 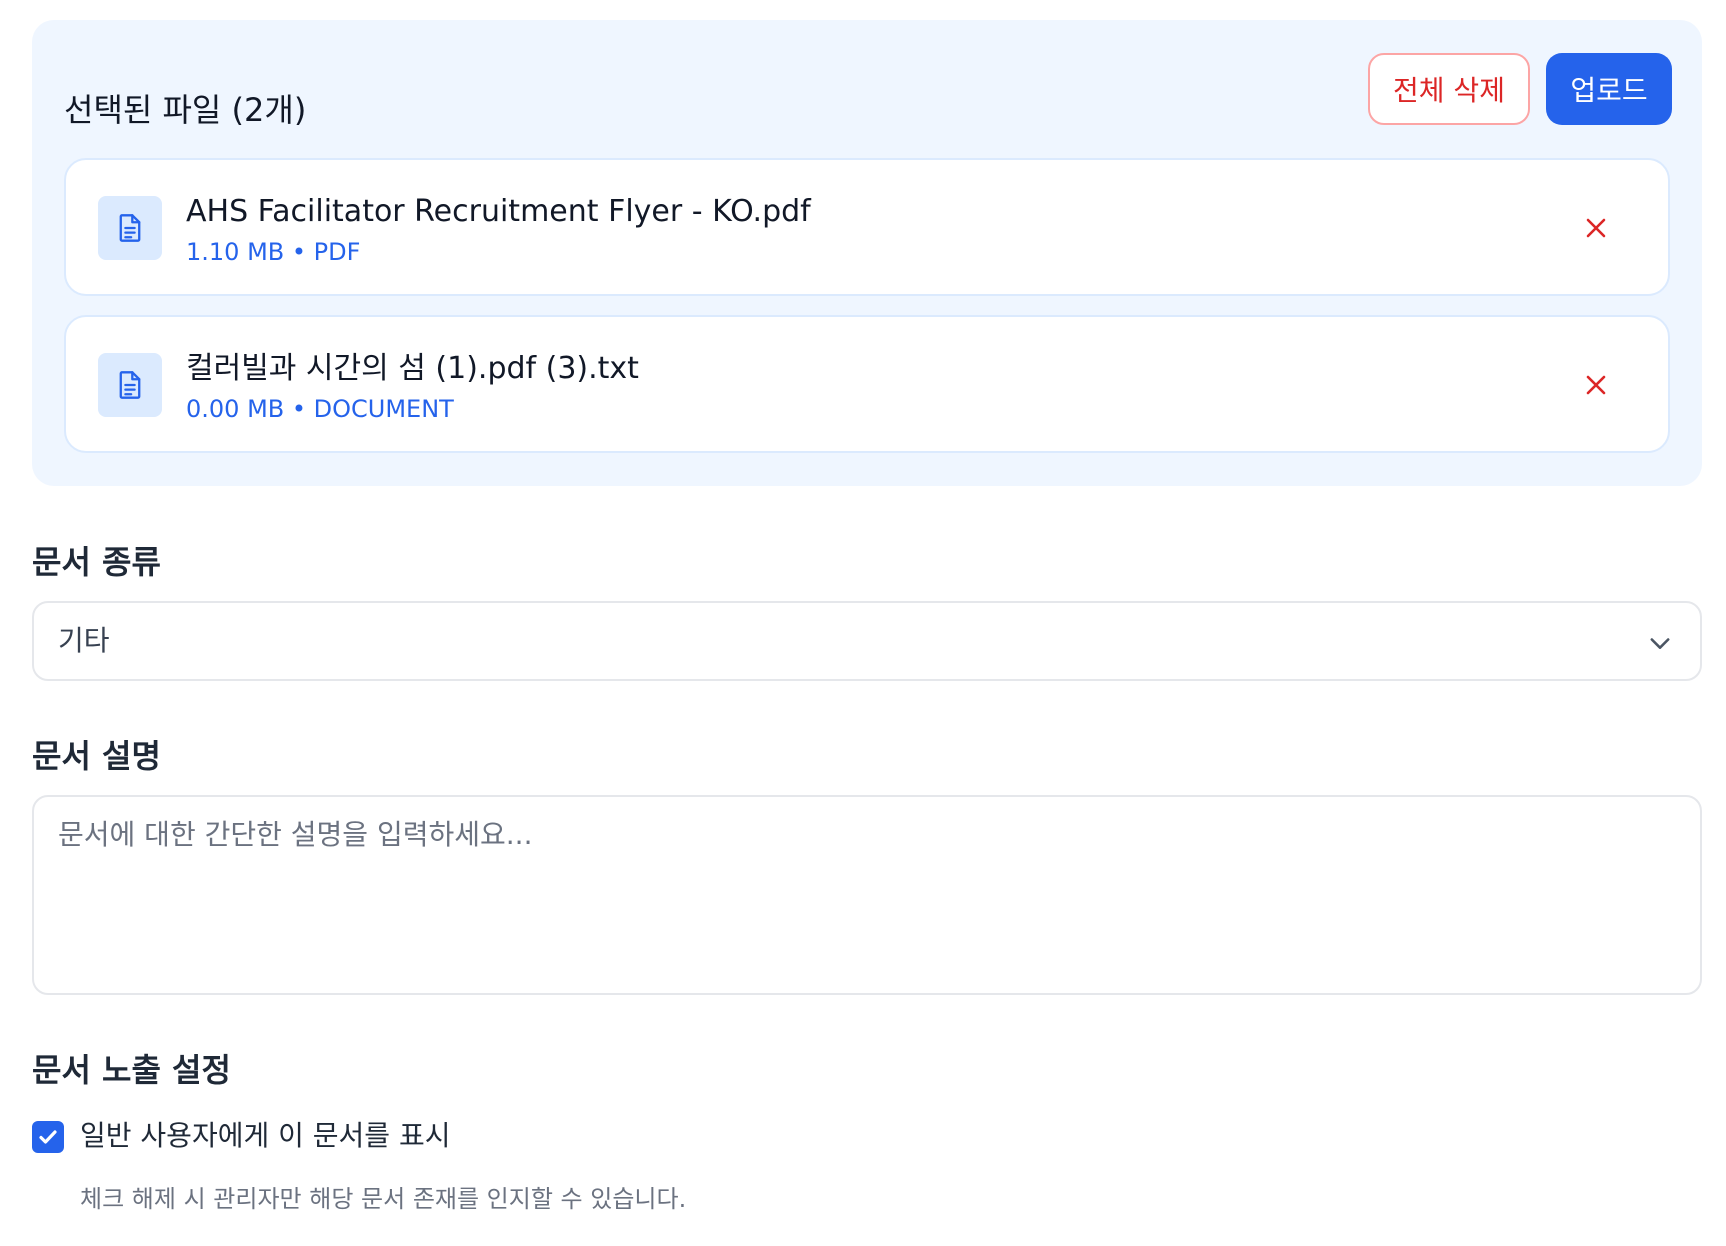 I want to click on clear-all-button: 전체 삭제, so click(x=1449, y=89).